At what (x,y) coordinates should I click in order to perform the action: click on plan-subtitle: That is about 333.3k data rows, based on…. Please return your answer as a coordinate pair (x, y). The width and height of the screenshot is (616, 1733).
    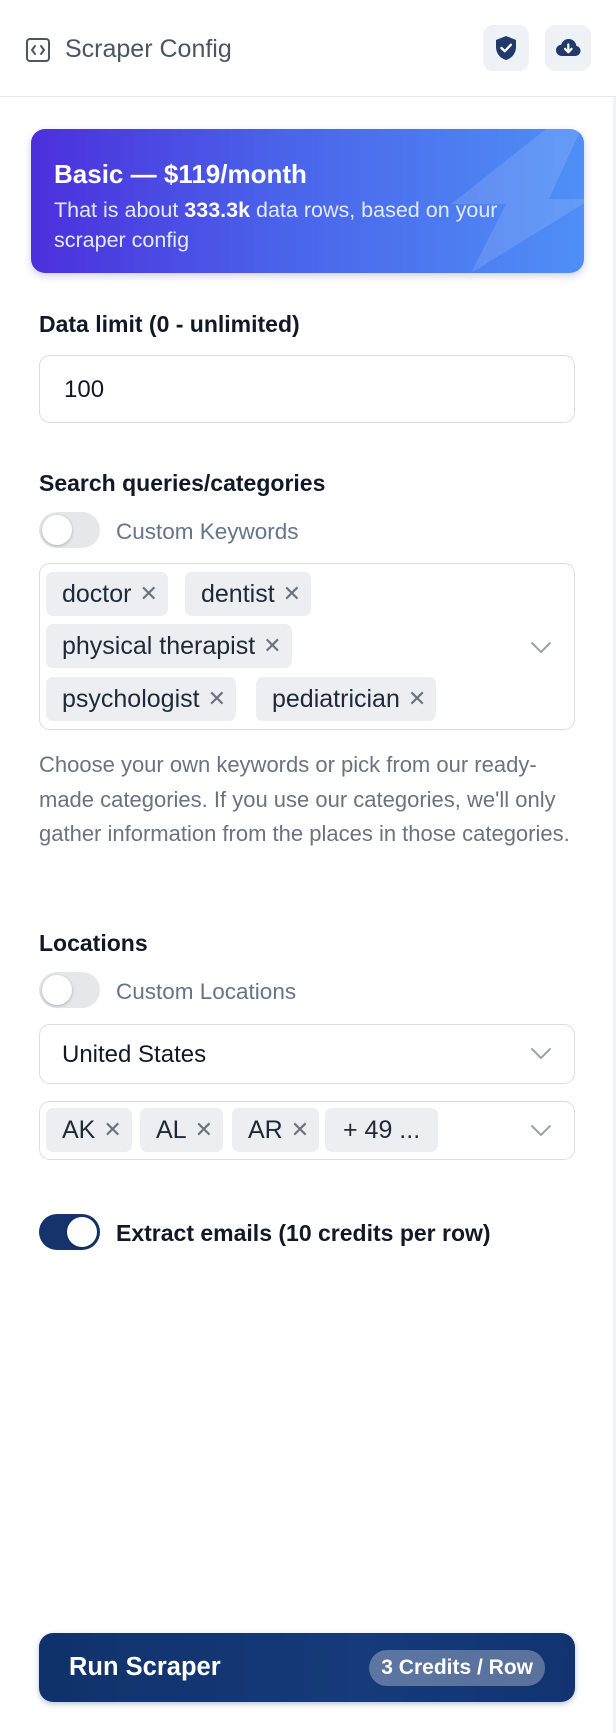
    Looking at the image, I should click on (276, 225).